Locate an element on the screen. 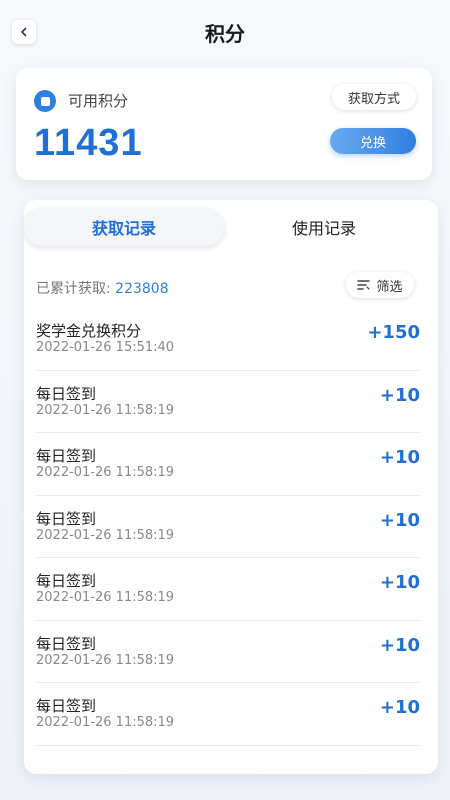 Image resolution: width=450 pixels, height=800 pixels. page-title: 积分 is located at coordinates (225, 34).